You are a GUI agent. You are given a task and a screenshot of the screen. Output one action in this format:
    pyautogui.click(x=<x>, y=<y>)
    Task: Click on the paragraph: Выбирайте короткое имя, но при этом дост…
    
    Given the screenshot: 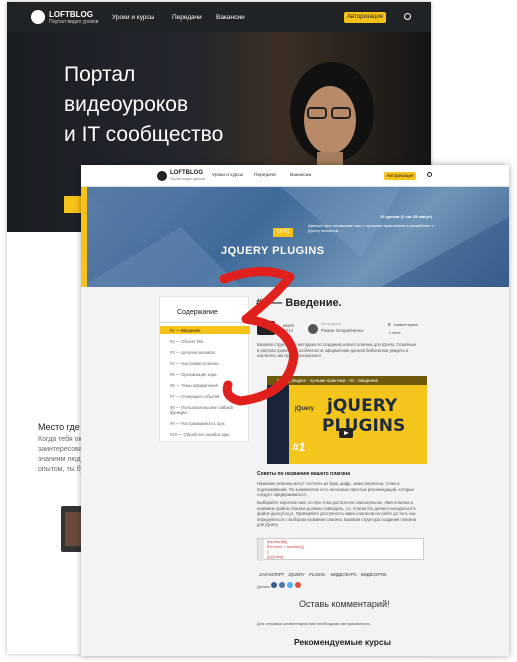 What is the action you would take?
    pyautogui.click(x=337, y=513)
    